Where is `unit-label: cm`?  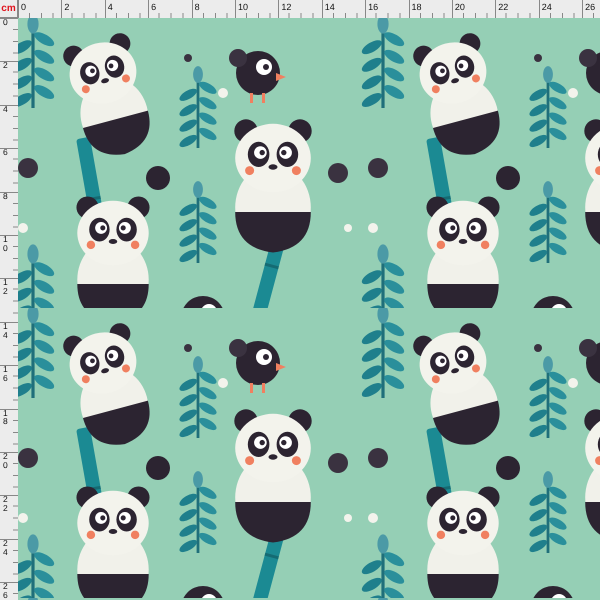 unit-label: cm is located at coordinates (8, 8).